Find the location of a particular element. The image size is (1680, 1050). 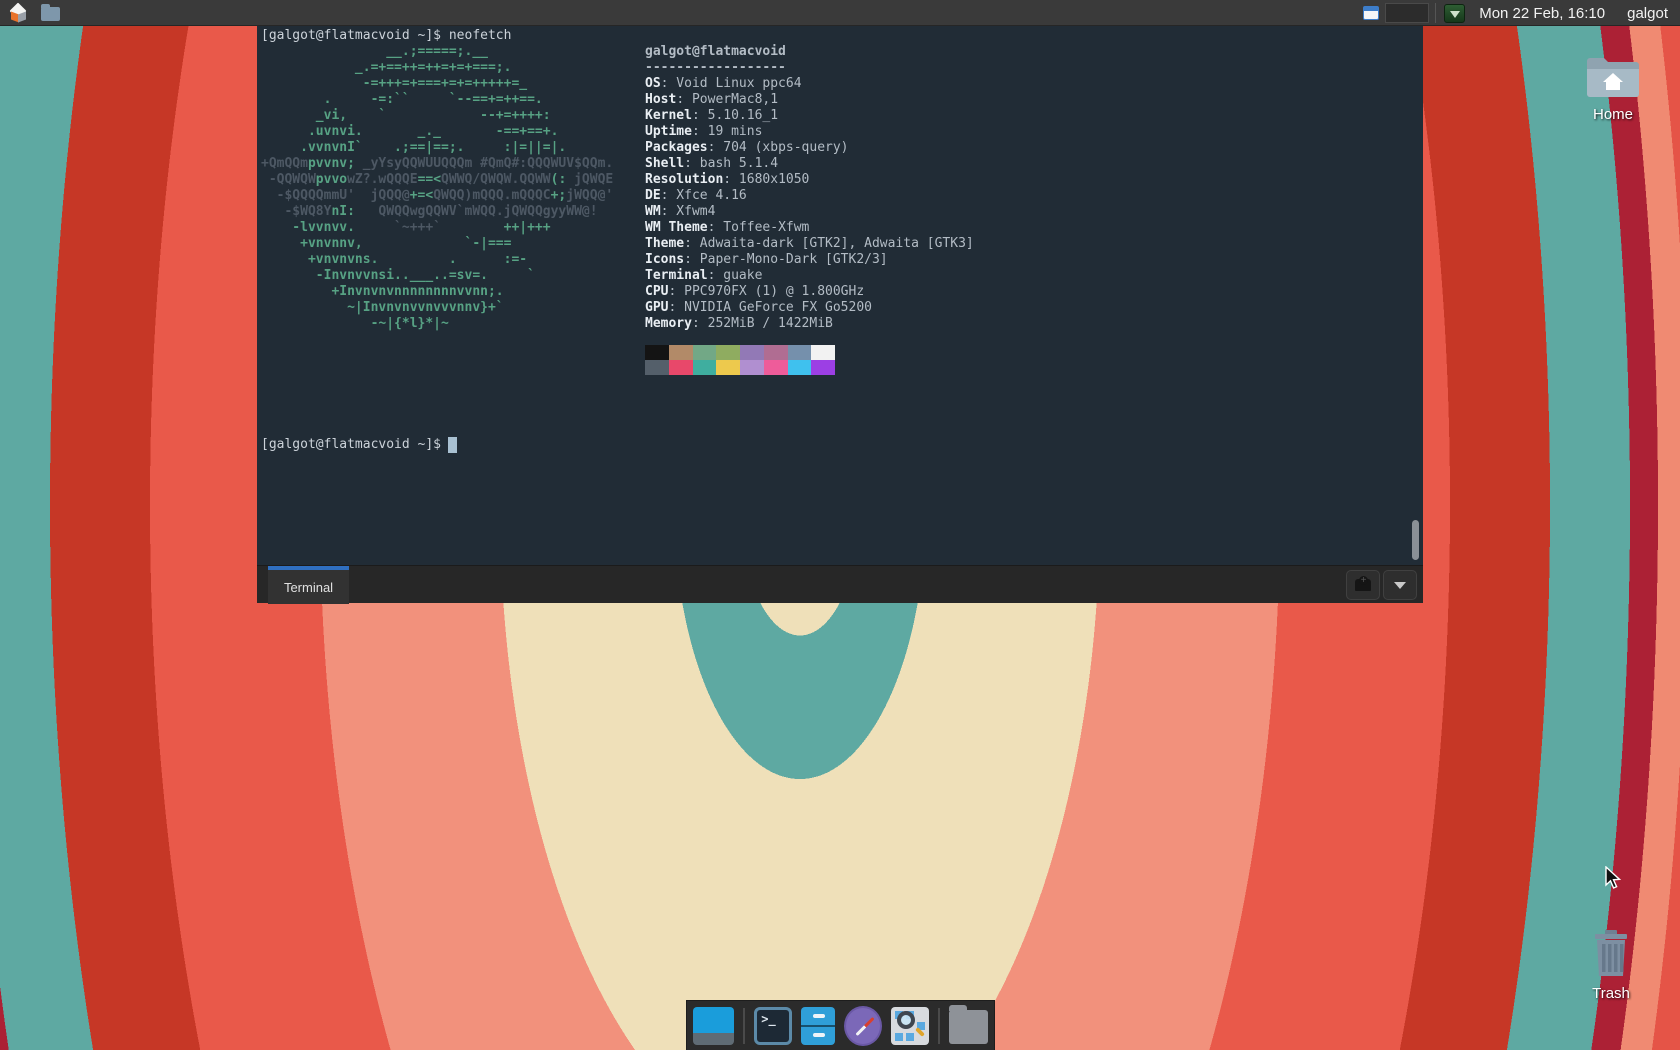

ascii-line: . -=:`` `--==+=++==. is located at coordinates (402, 99).